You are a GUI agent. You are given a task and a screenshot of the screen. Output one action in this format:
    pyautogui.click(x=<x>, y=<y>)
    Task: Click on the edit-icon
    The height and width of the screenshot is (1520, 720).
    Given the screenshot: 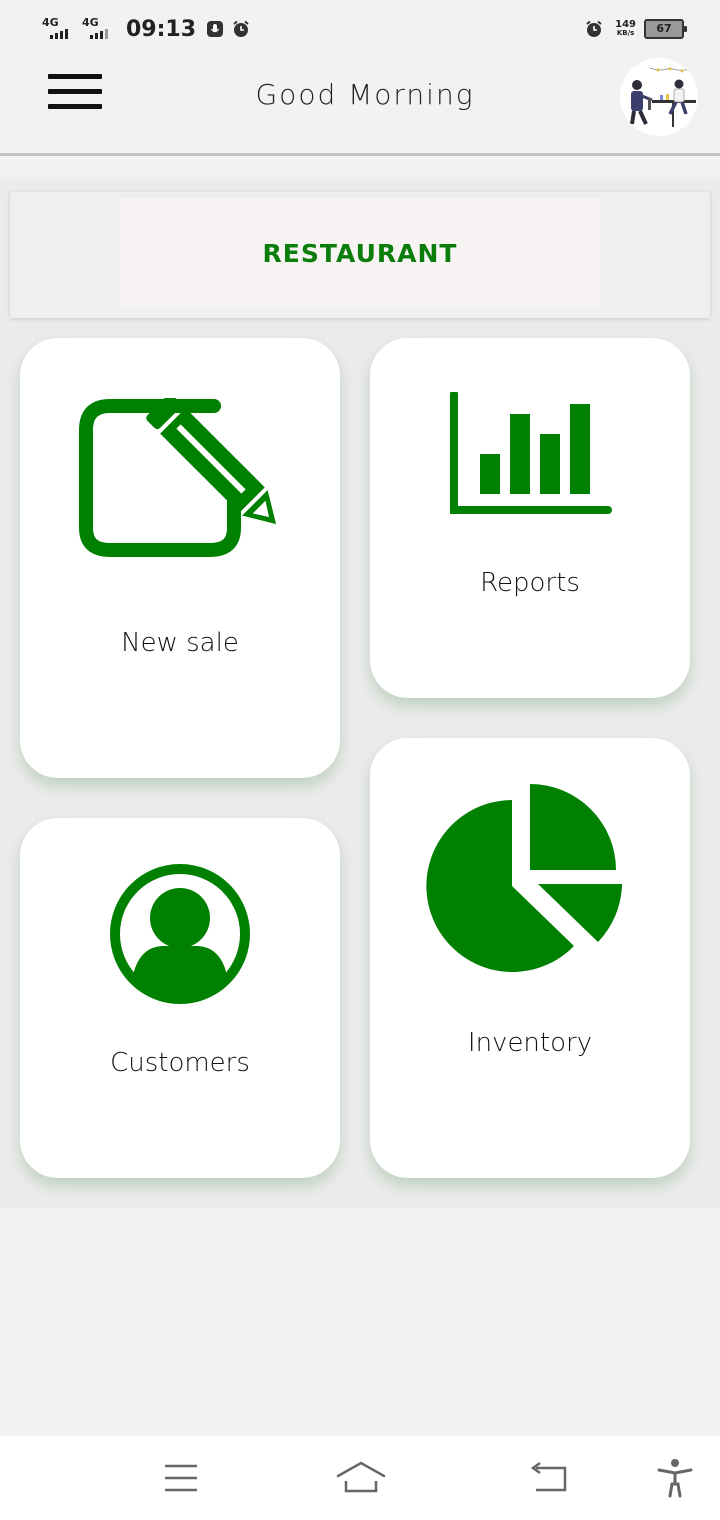 What is the action you would take?
    pyautogui.click(x=178, y=477)
    